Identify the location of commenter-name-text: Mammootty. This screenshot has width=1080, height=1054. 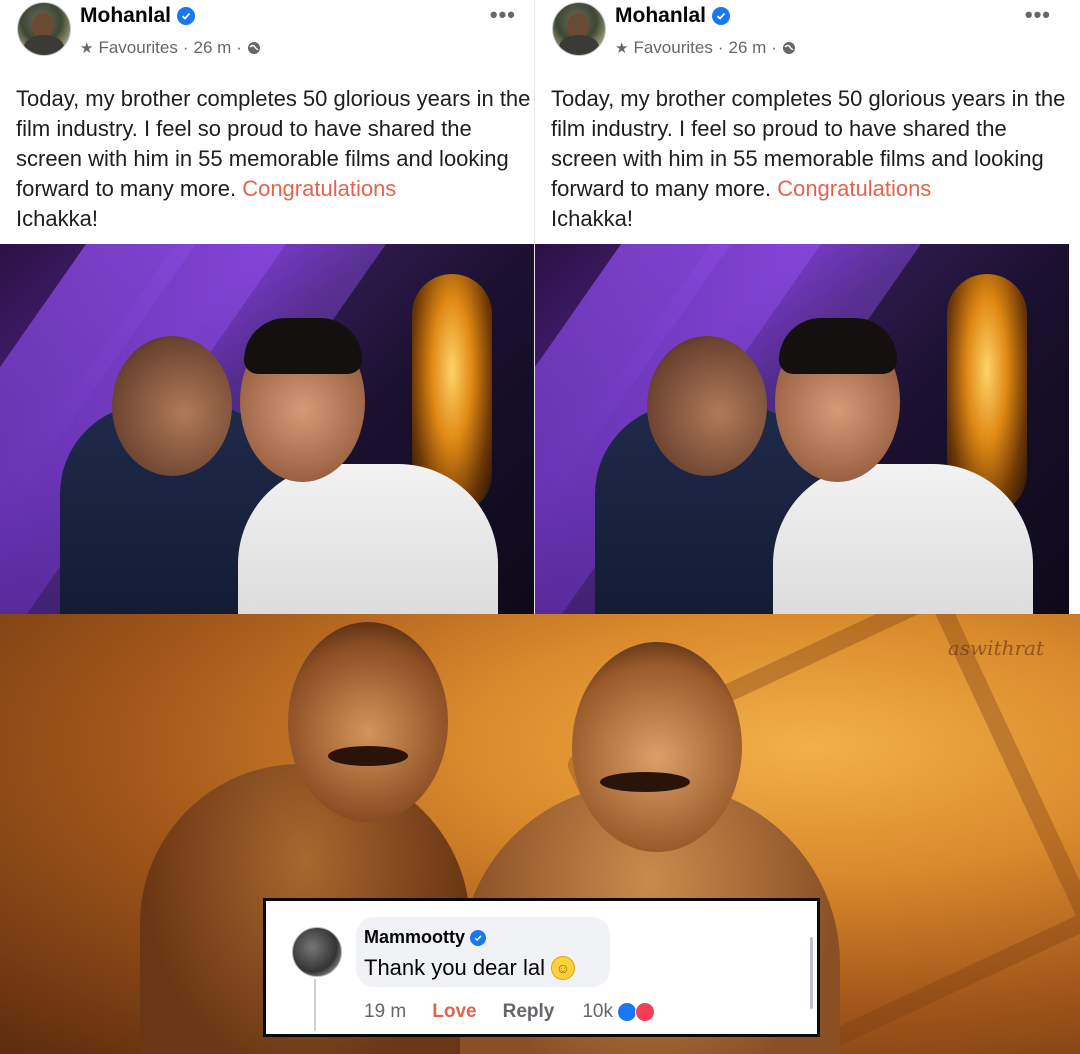
(414, 937).